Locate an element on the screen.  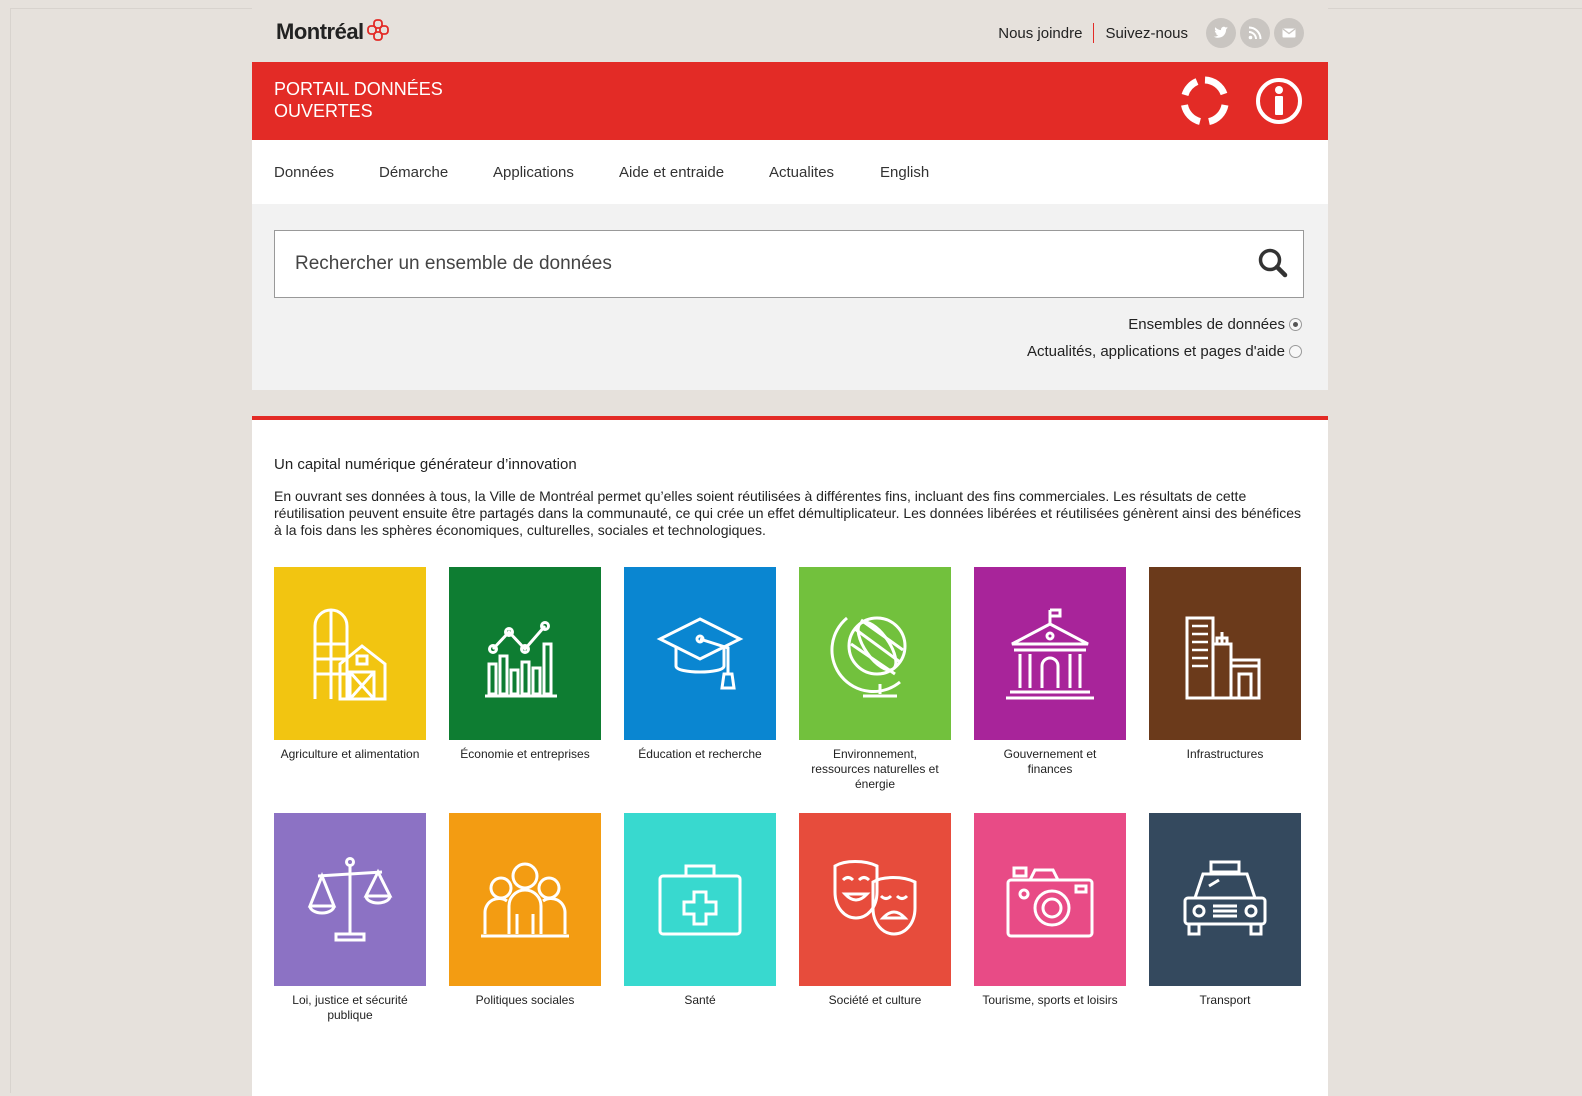
search-box is located at coordinates (789, 264).